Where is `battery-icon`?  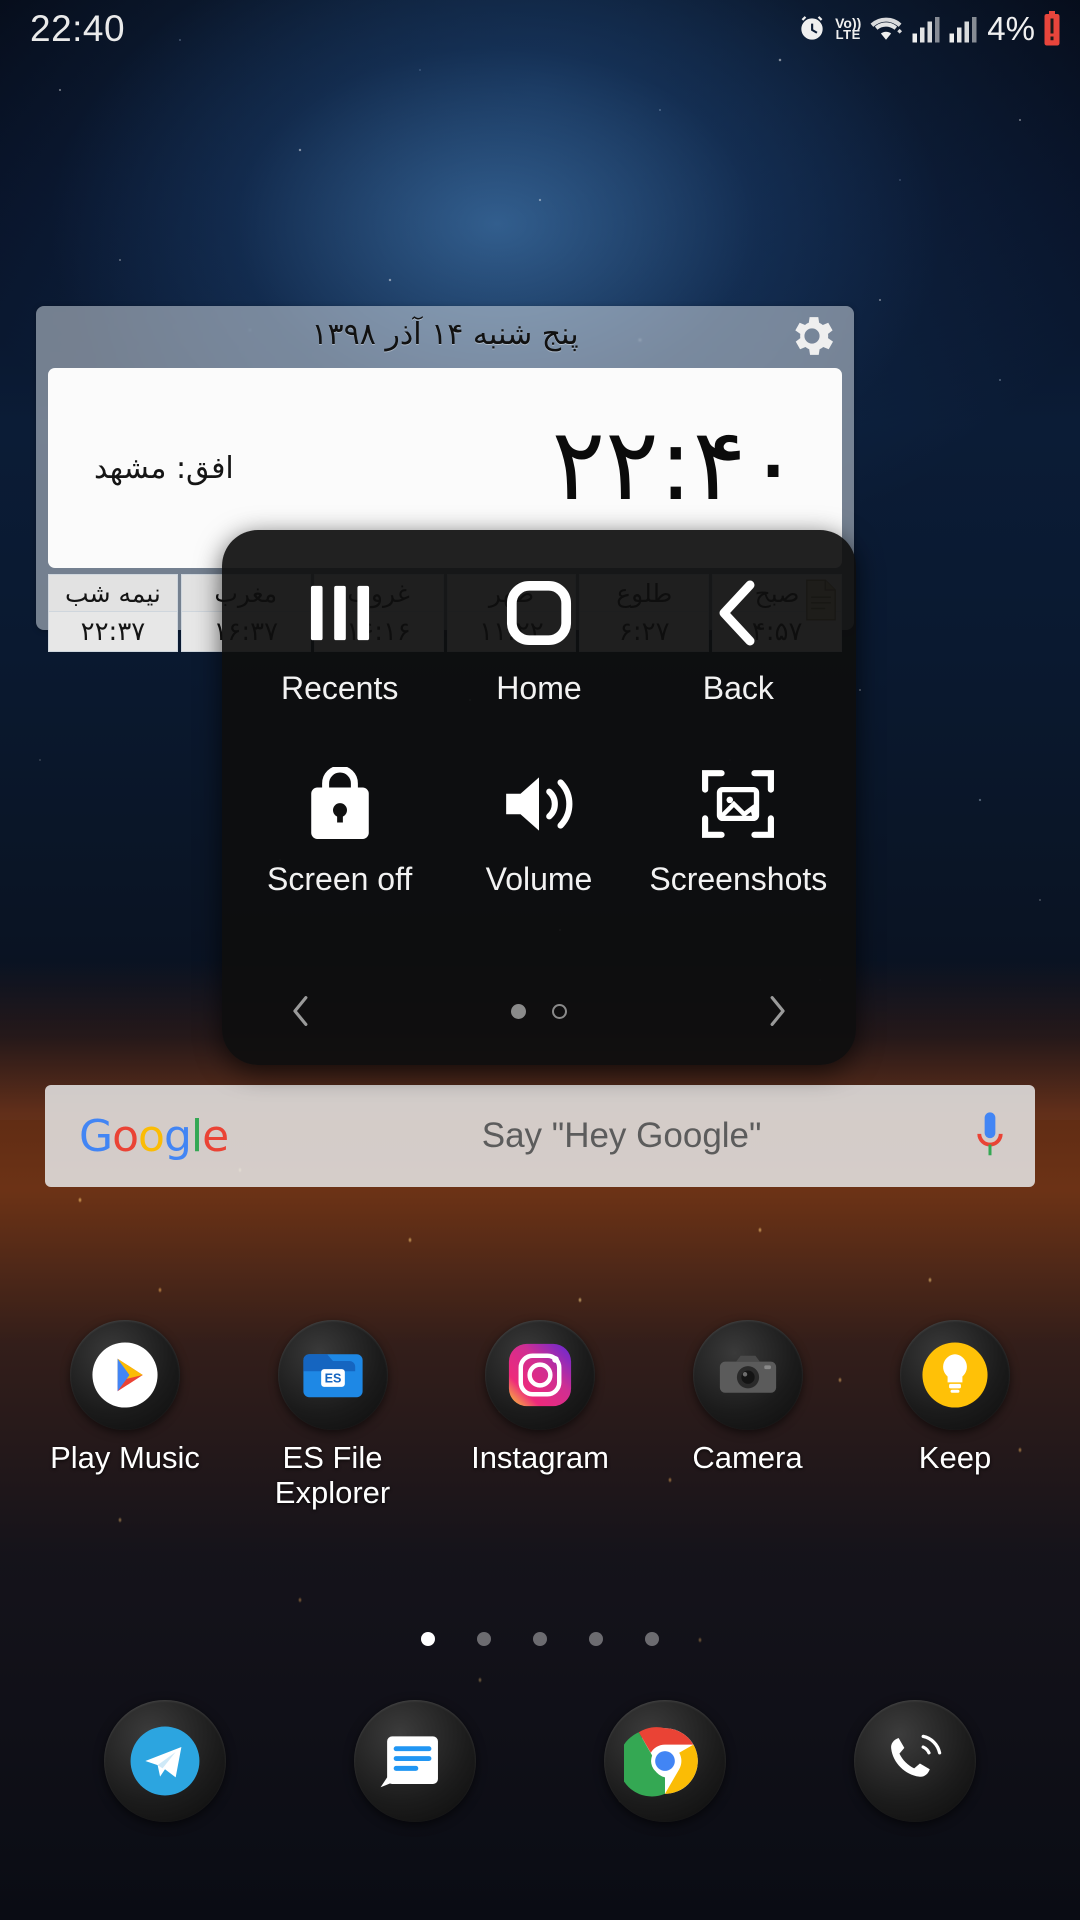
battery-icon is located at coordinates (1052, 28).